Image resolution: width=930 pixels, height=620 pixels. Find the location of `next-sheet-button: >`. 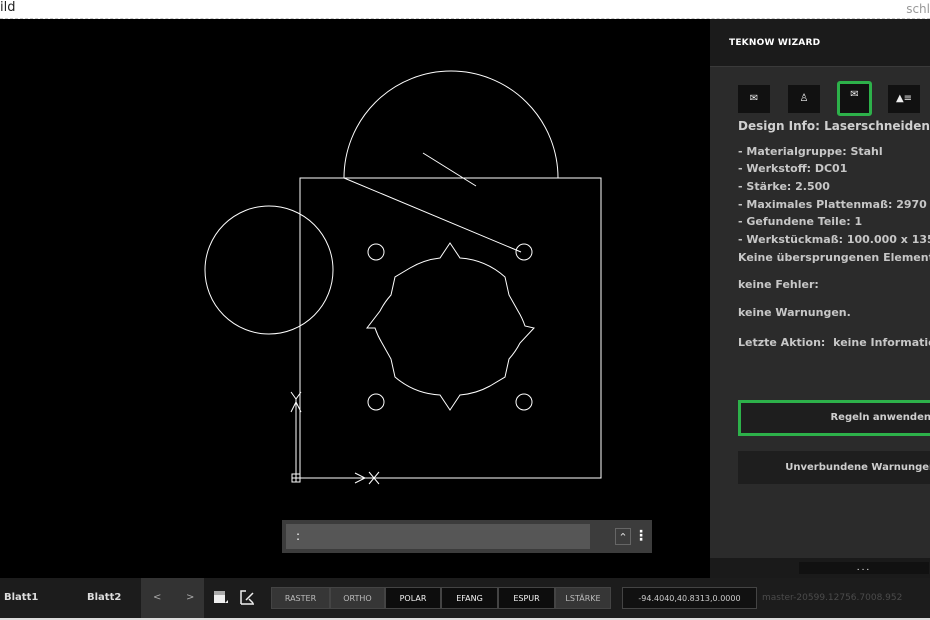

next-sheet-button: > is located at coordinates (190, 598).